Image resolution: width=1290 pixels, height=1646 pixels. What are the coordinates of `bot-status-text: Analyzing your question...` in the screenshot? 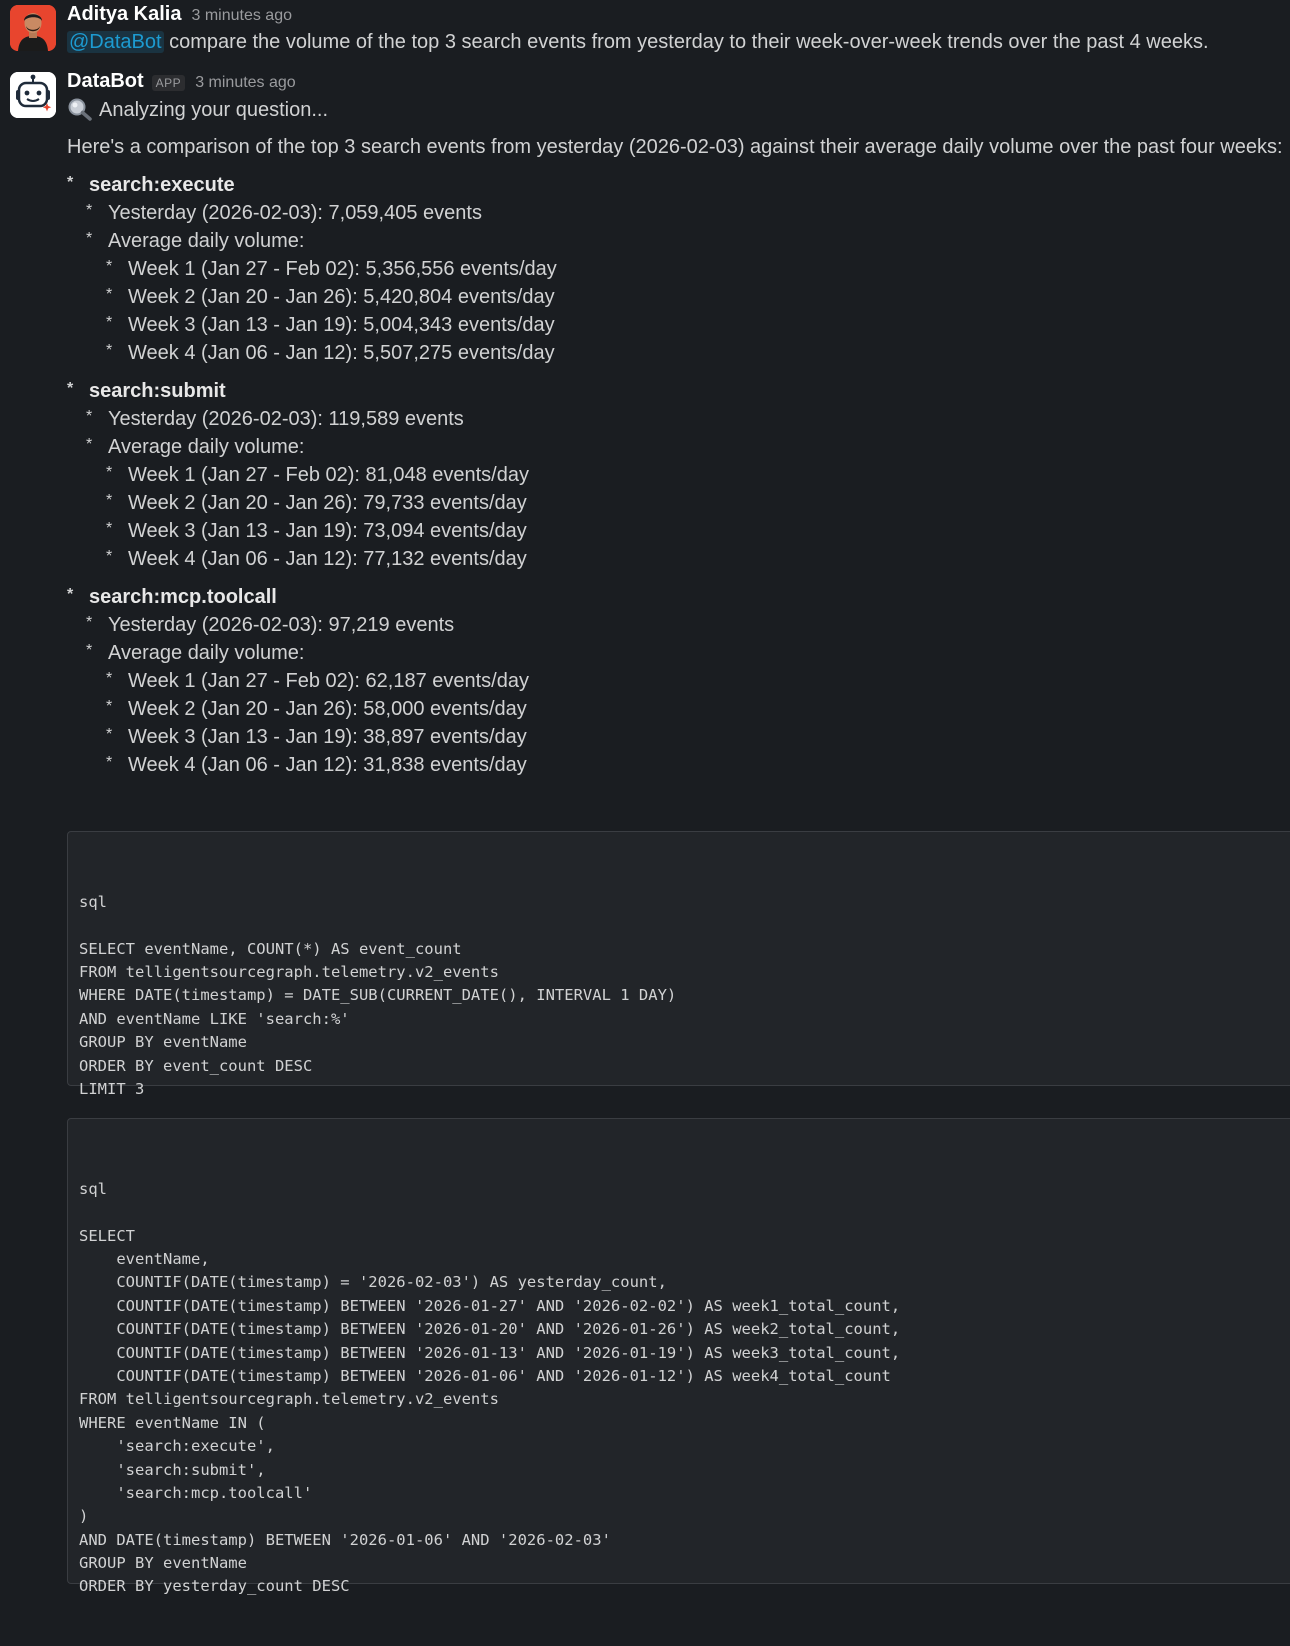 It's located at (214, 110).